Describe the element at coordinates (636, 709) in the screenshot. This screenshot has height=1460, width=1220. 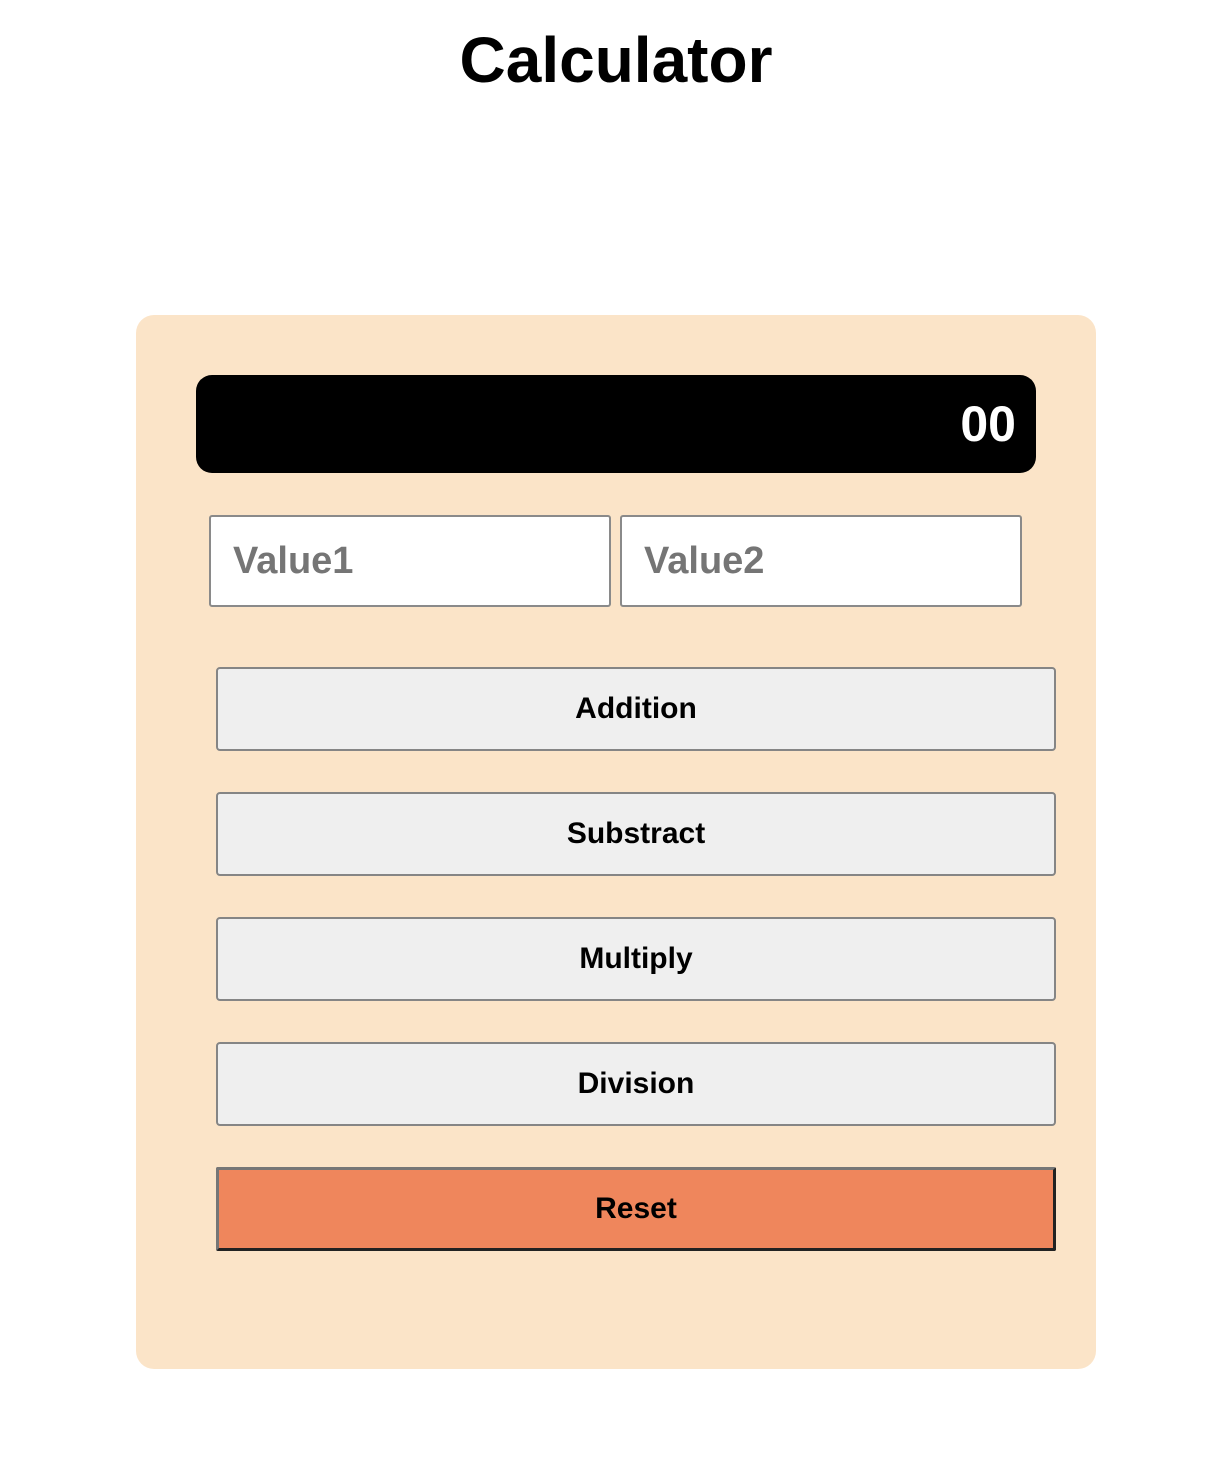
I see `addition-button: Addition` at that location.